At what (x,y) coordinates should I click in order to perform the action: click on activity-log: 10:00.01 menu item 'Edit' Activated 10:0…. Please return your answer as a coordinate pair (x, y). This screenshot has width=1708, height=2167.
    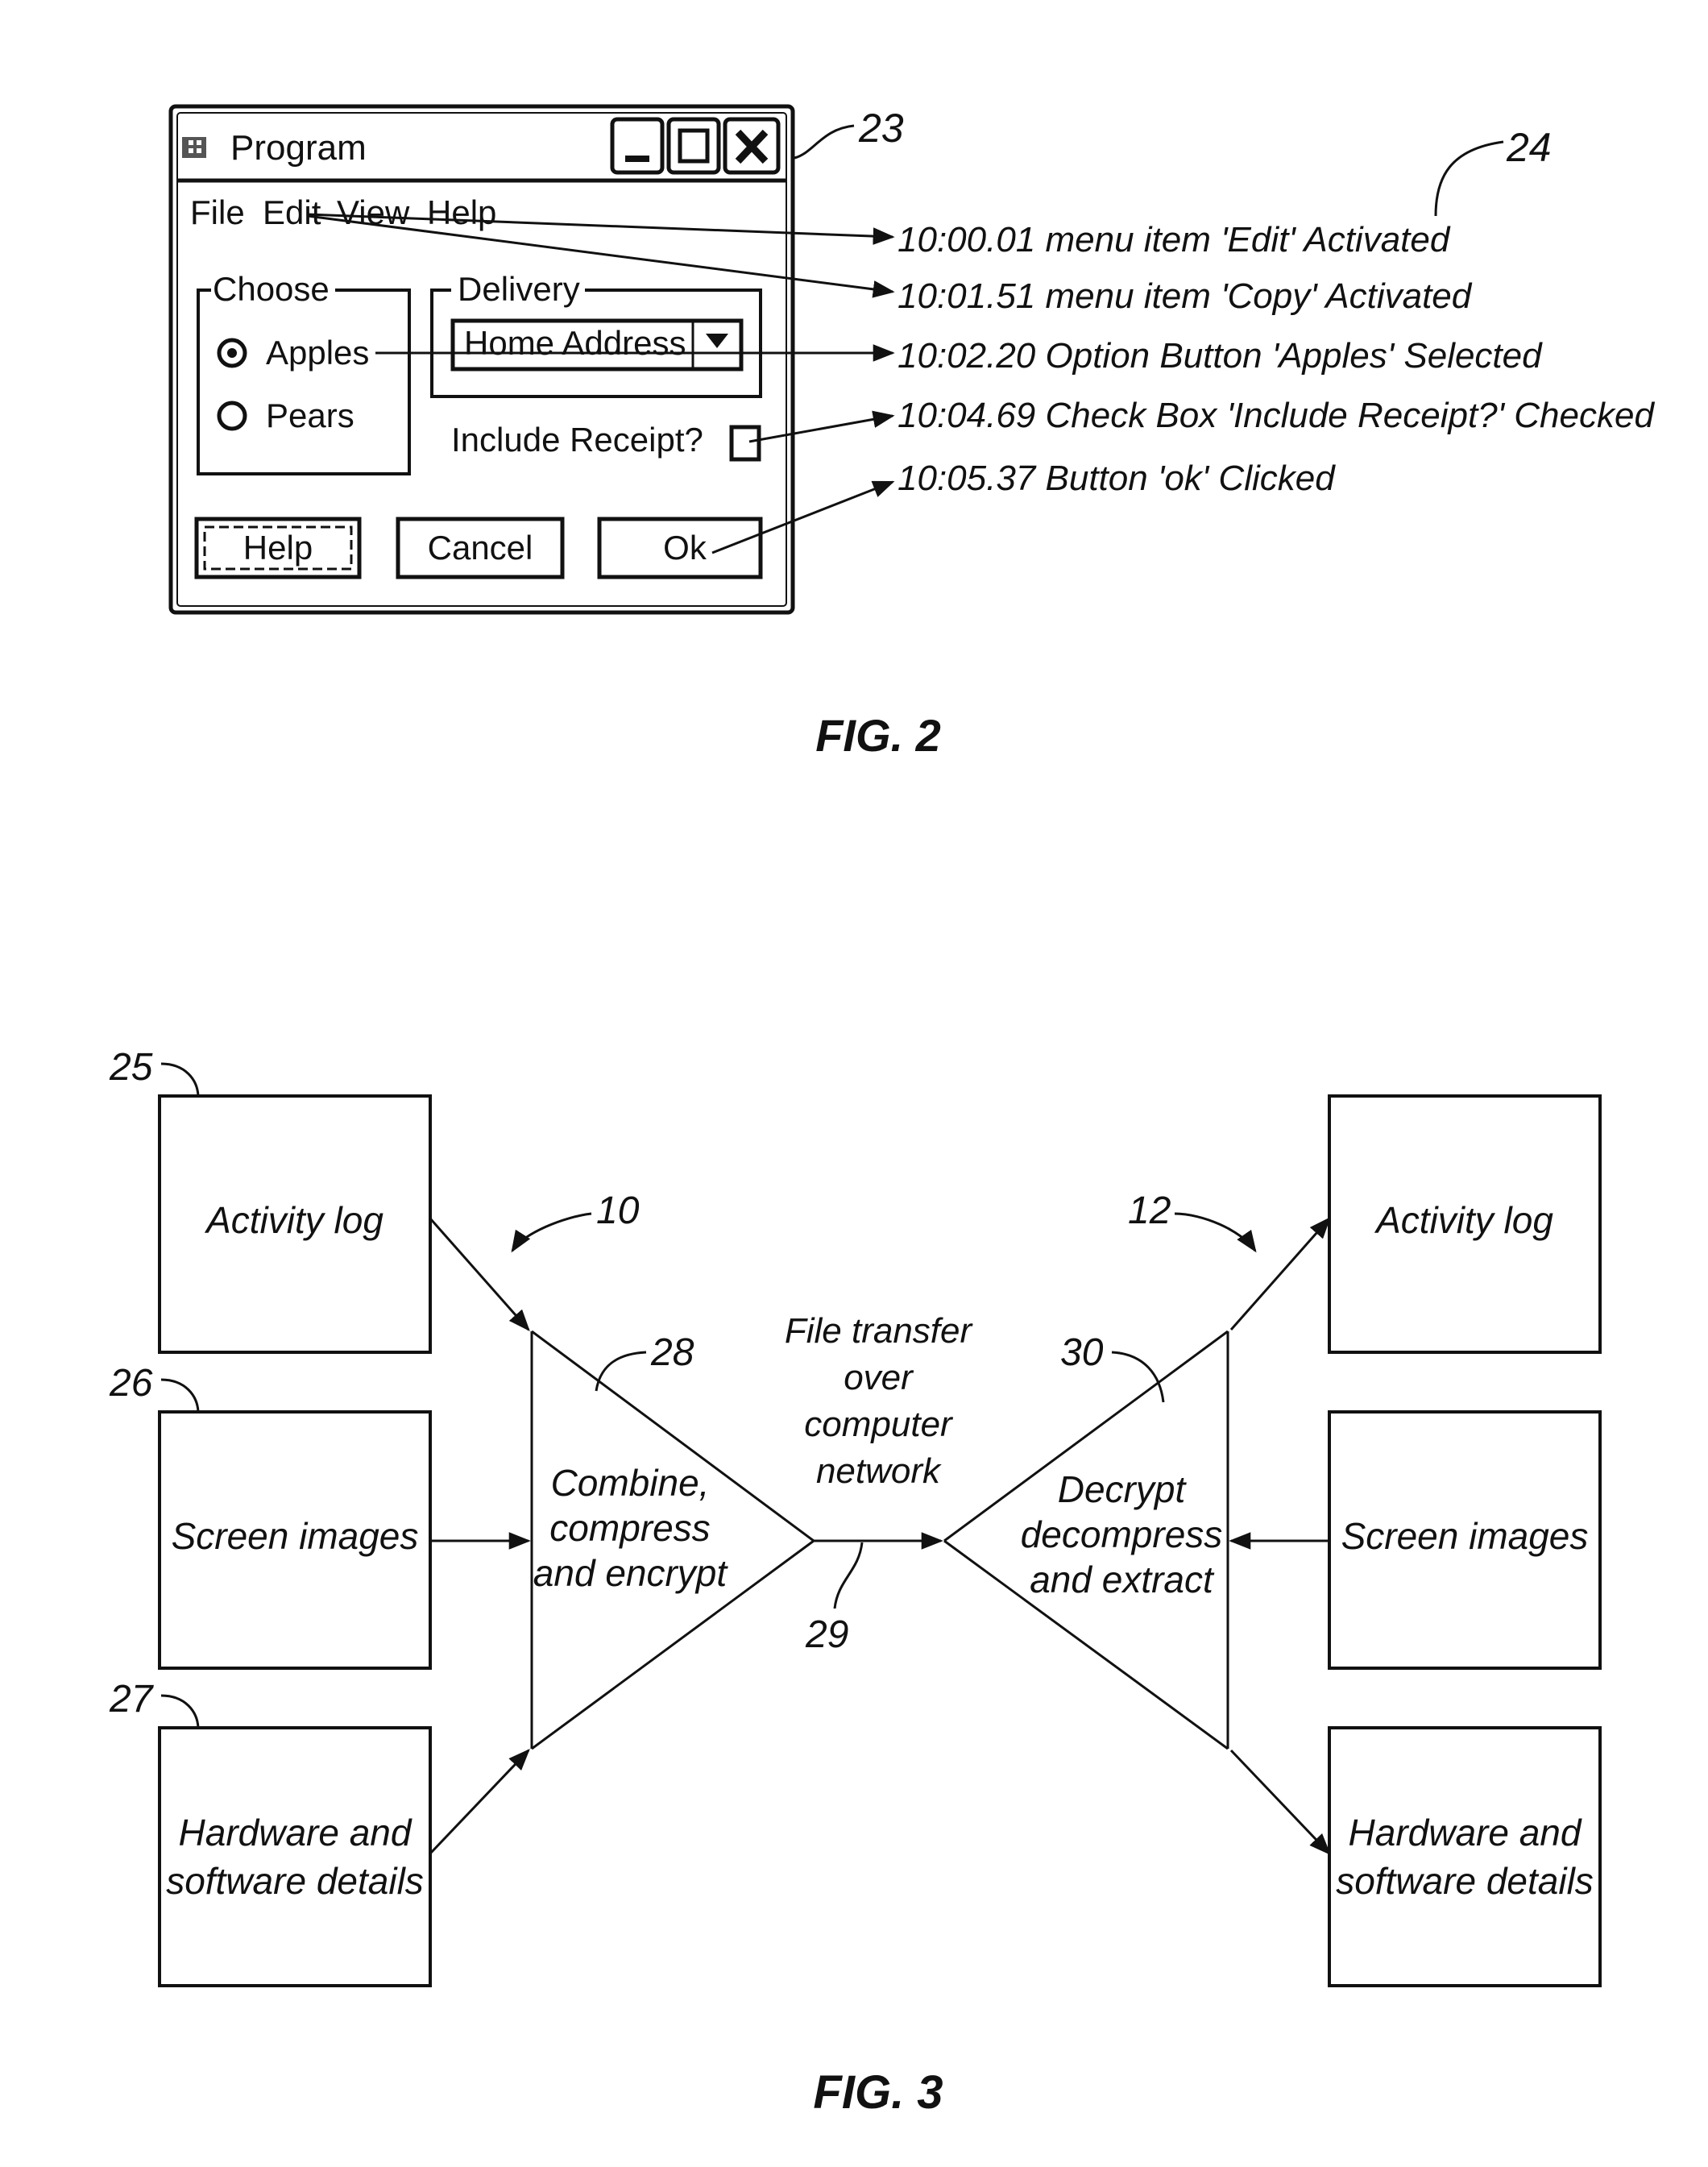
    Looking at the image, I should click on (1276, 359).